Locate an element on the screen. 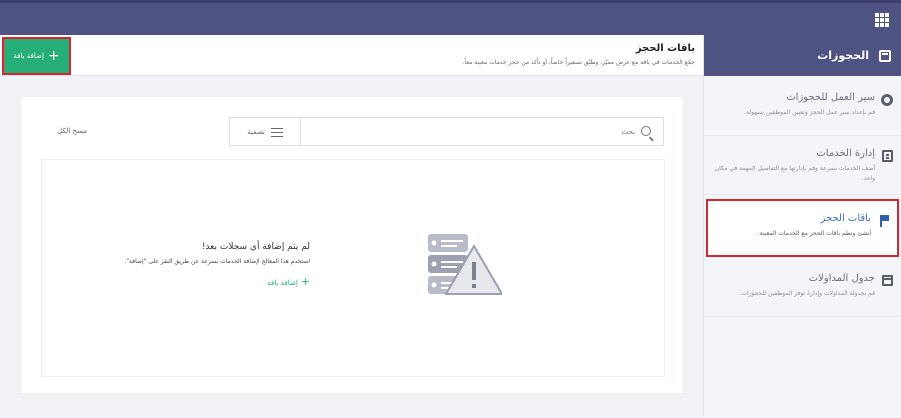 Image resolution: width=901 pixels, height=418 pixels. filter-button: تصفية is located at coordinates (264, 131).